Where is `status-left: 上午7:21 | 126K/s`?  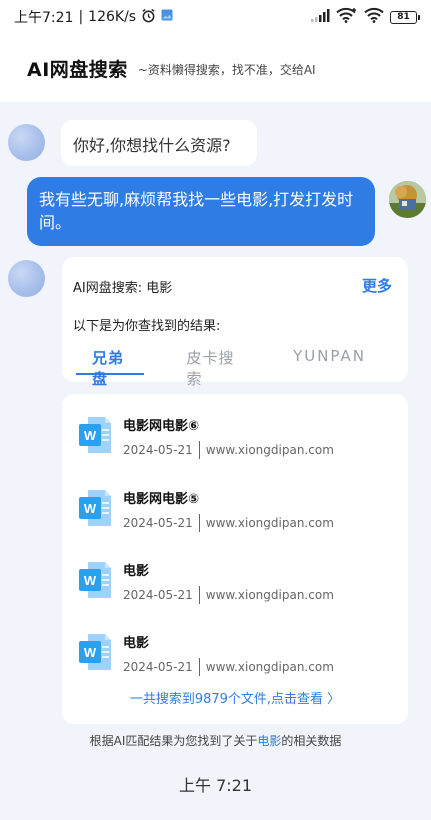
status-left: 上午7:21 | 126K/s is located at coordinates (93, 17).